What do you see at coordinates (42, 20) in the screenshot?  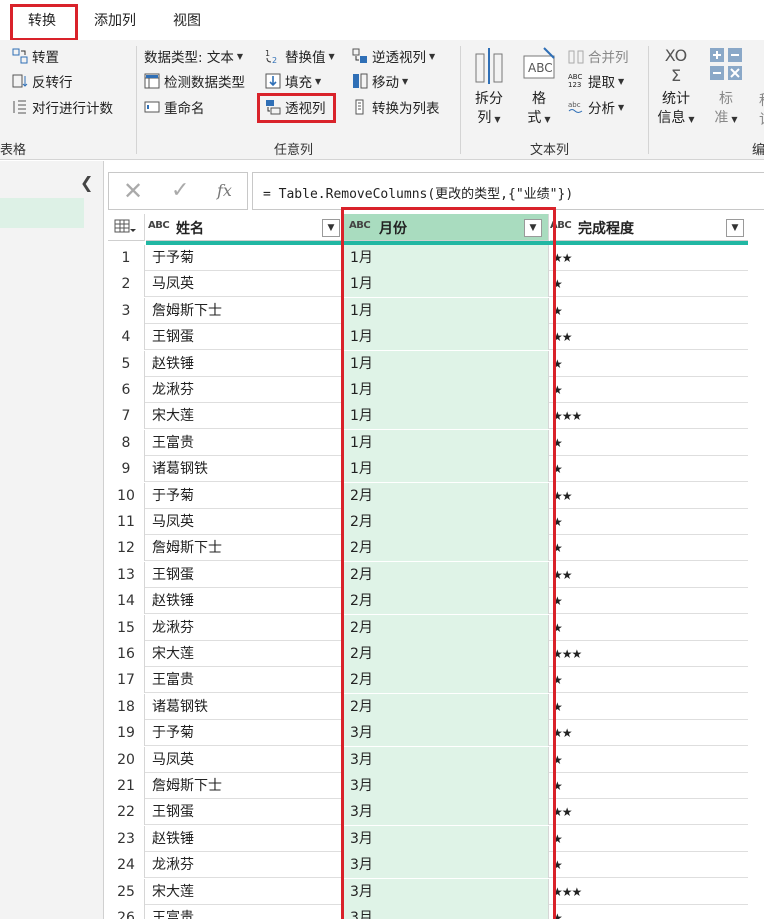 I see `tab-transform: 转换` at bounding box center [42, 20].